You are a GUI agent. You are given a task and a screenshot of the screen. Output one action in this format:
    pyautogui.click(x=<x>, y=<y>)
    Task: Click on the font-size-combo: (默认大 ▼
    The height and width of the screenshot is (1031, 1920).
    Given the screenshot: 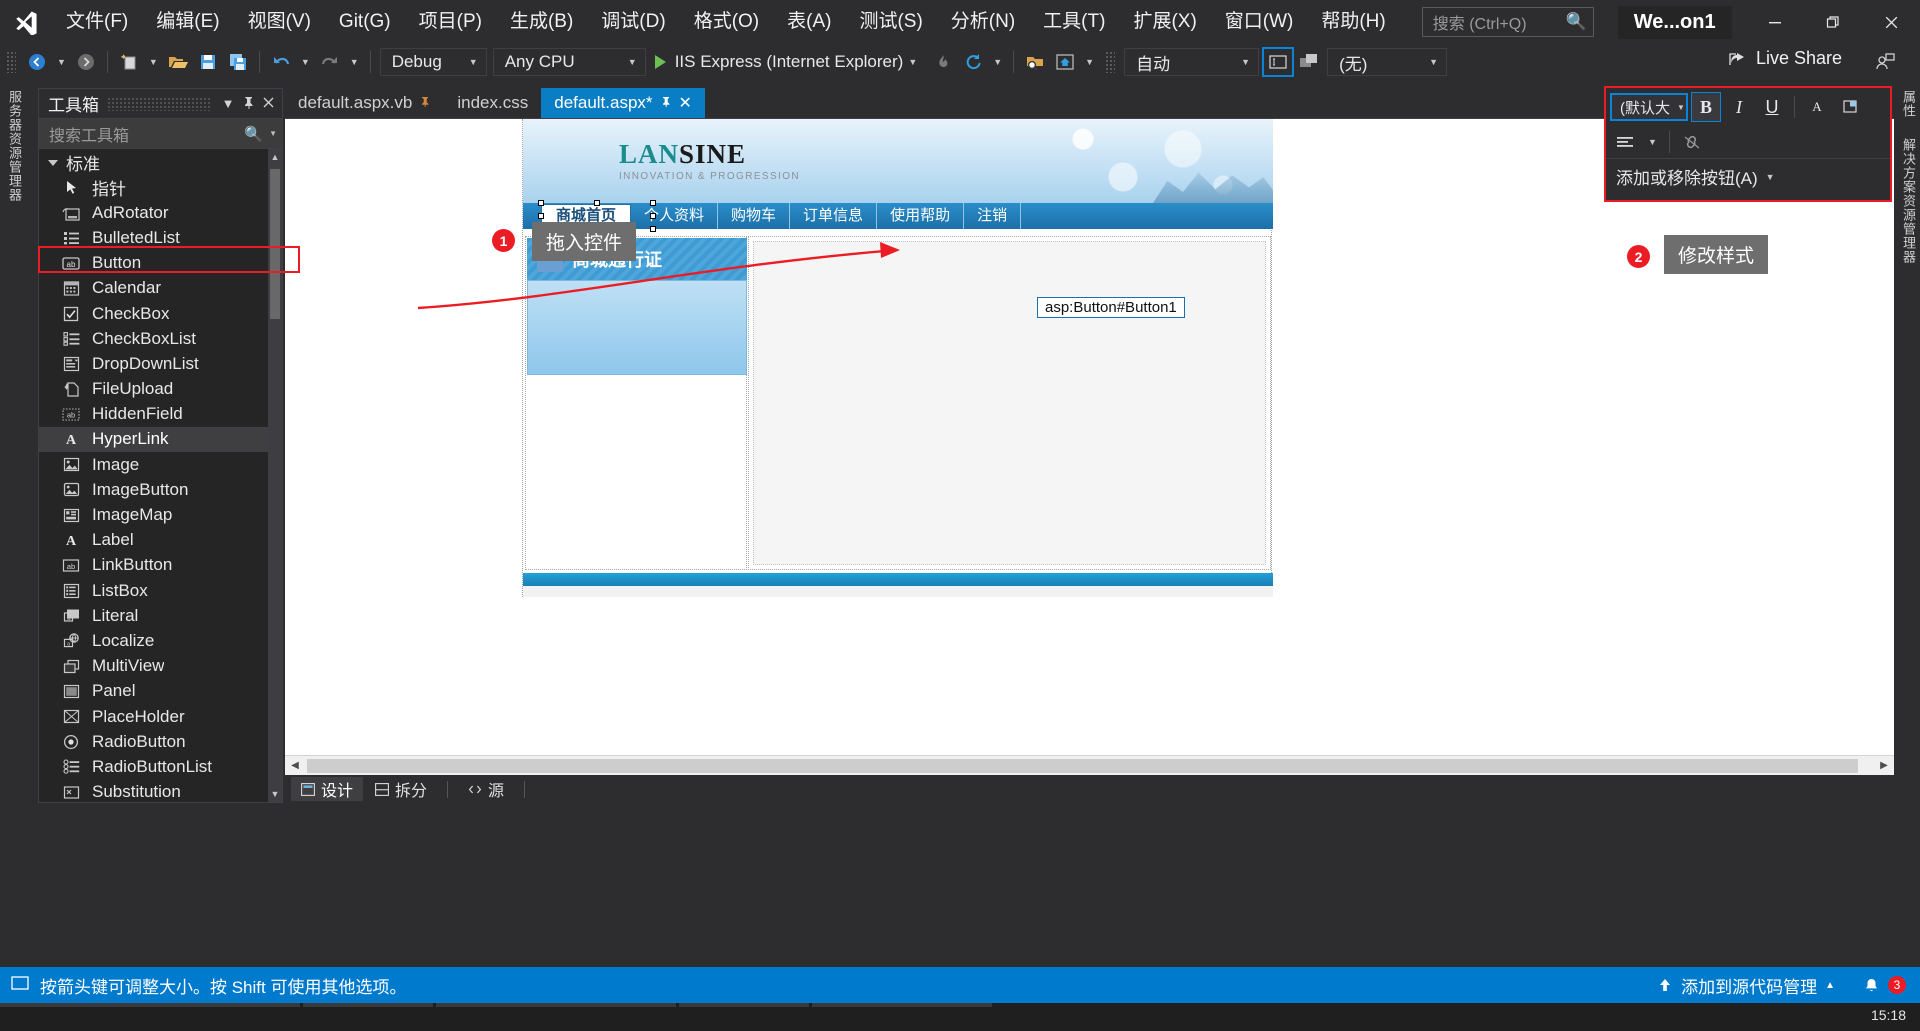 What is the action you would take?
    pyautogui.click(x=1649, y=107)
    